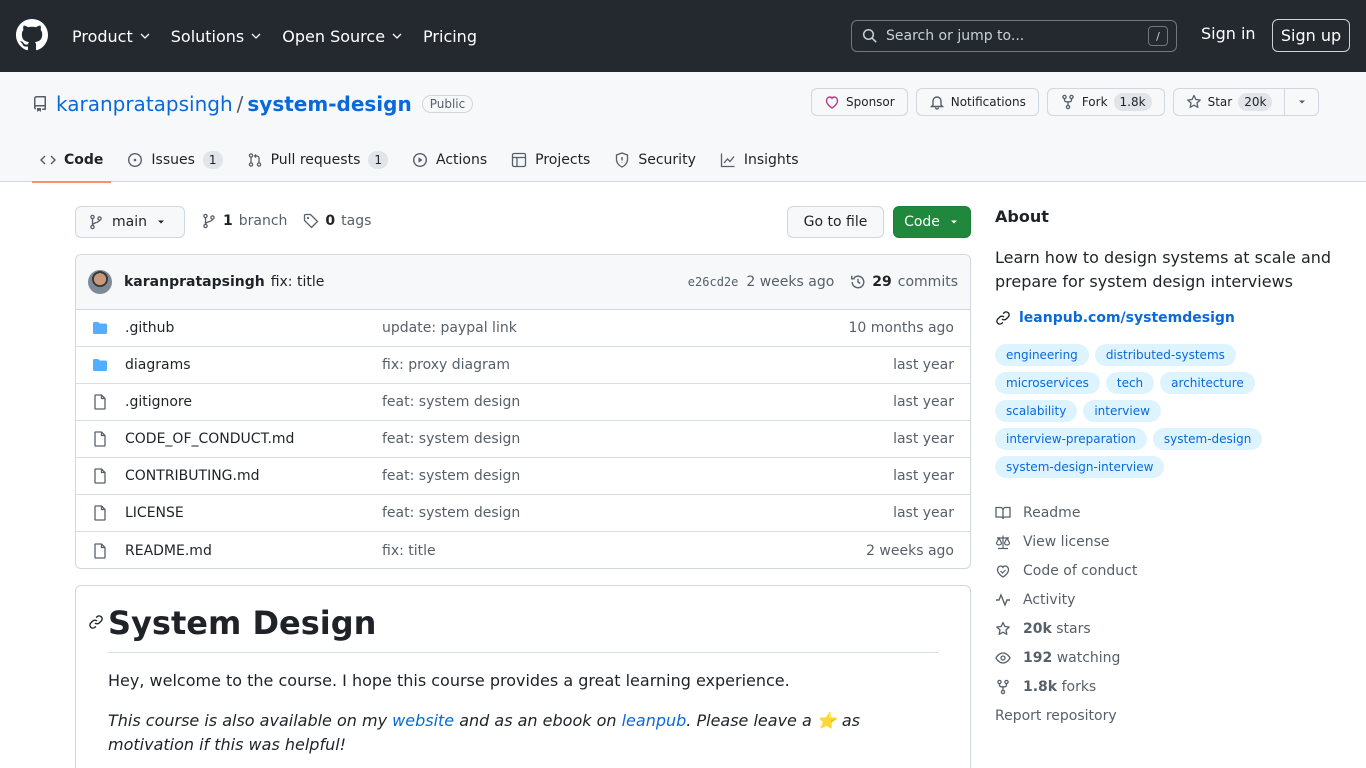 The image size is (1366, 768). Describe the element at coordinates (1165, 570) in the screenshot. I see `code-of-conduct-link: Code of conduct` at that location.